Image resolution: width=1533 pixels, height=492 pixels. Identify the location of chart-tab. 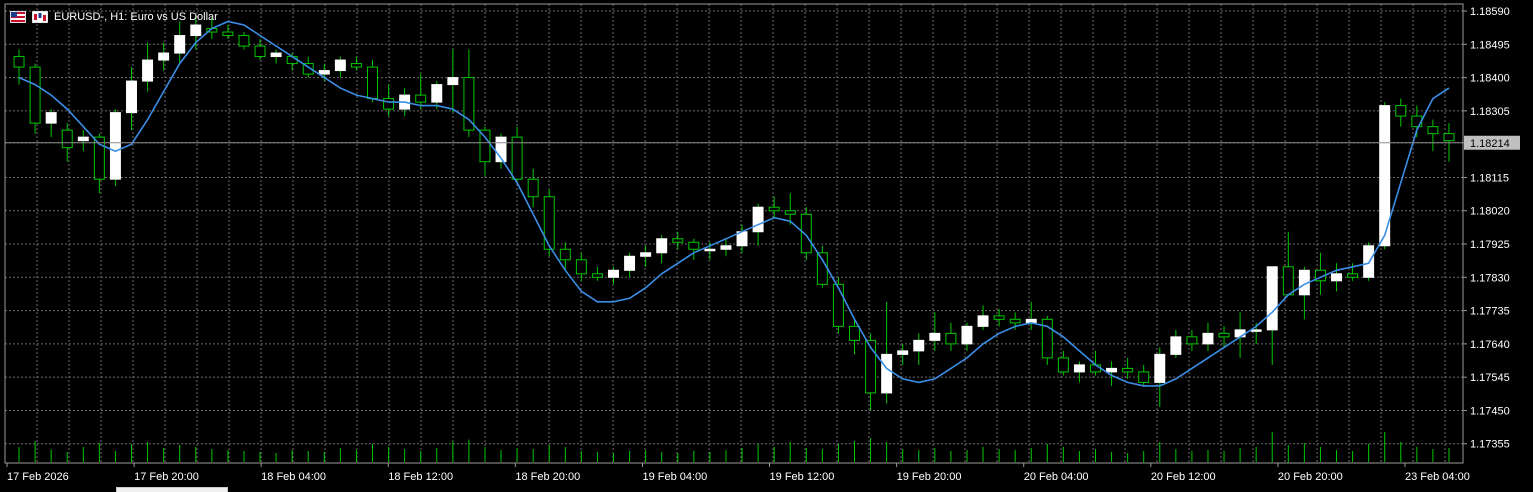
(172, 489).